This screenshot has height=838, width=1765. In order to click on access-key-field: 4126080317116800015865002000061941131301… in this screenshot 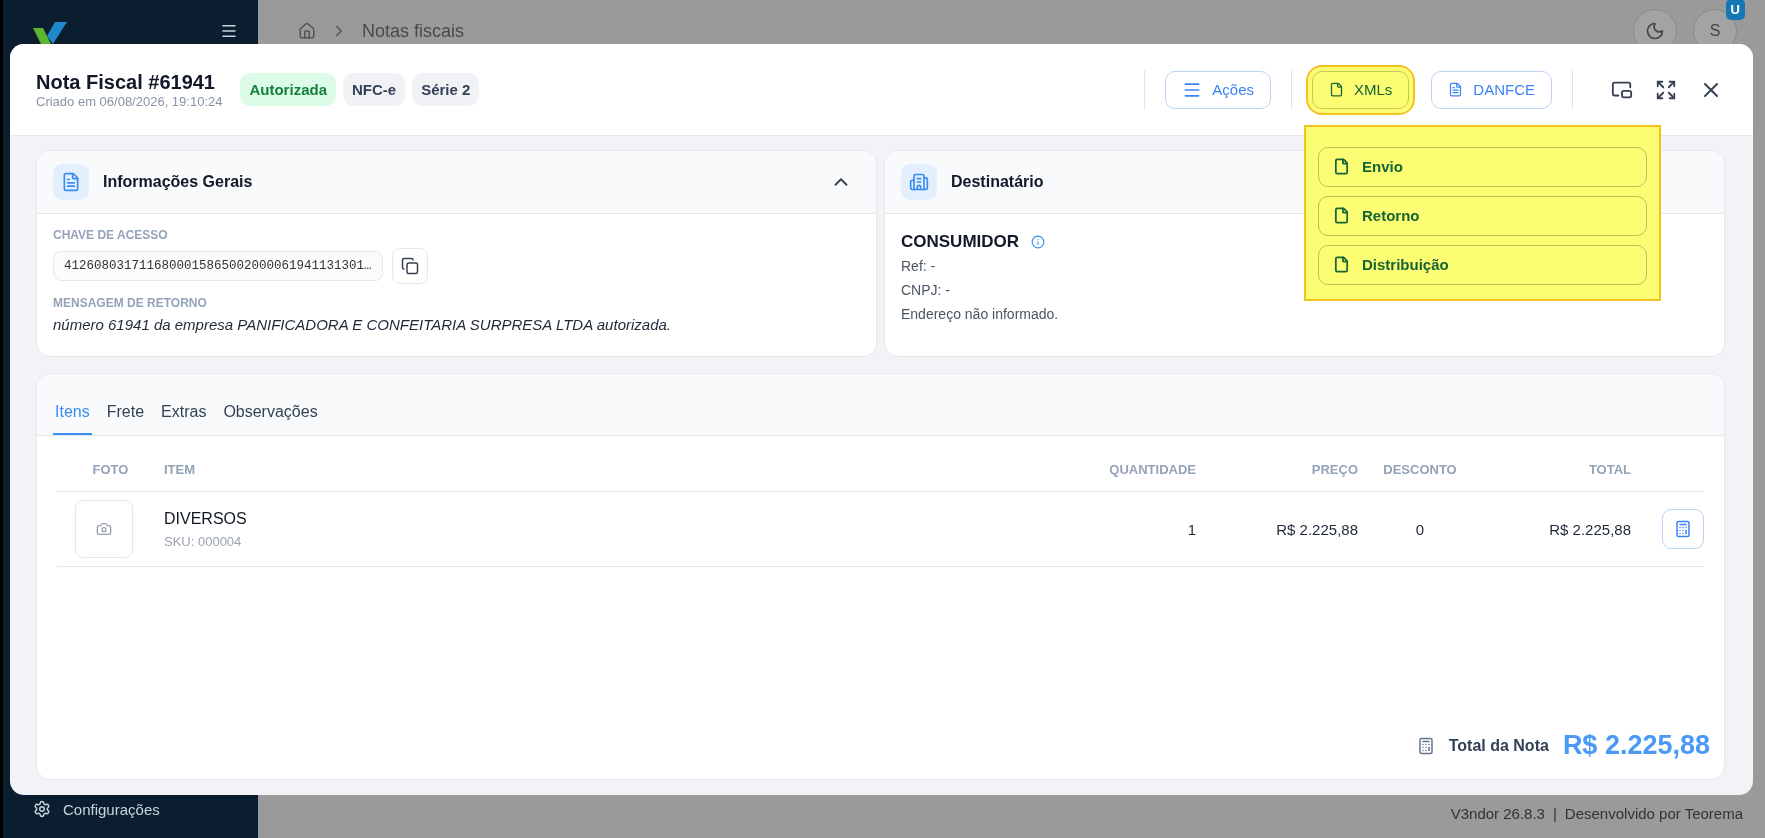, I will do `click(218, 266)`.